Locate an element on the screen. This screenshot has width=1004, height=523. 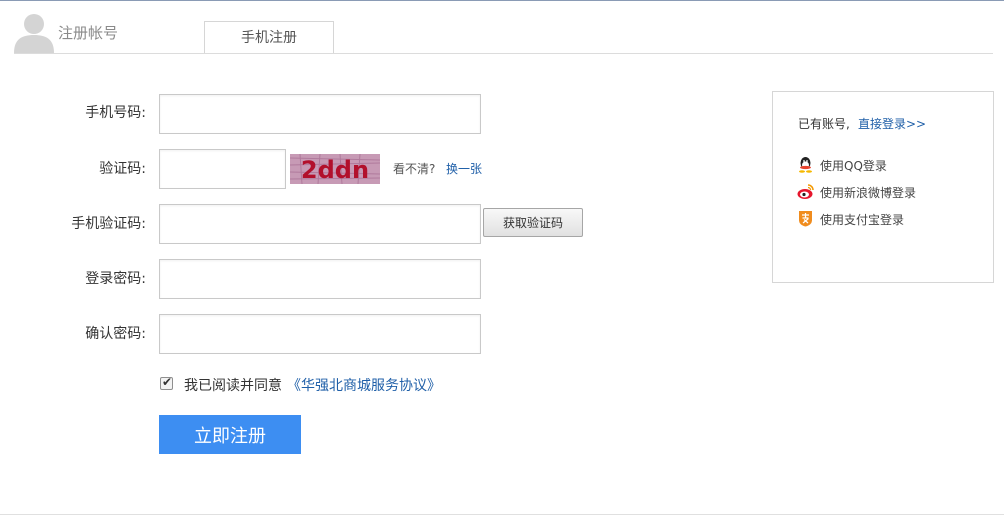
sms-code-input is located at coordinates (320, 224).